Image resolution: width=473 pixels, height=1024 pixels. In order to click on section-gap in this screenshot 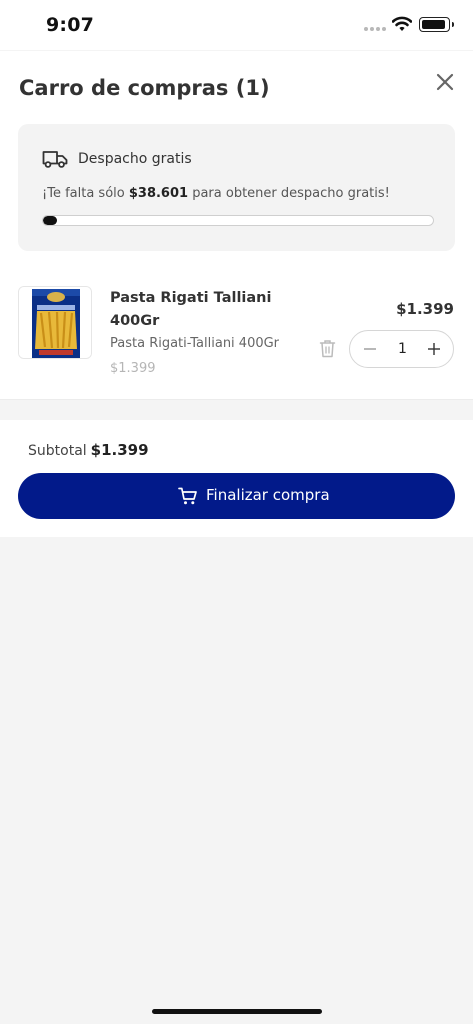, I will do `click(236, 410)`.